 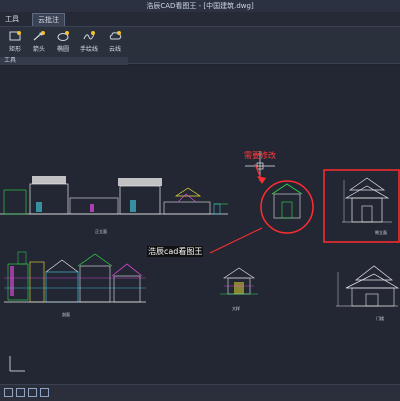 What do you see at coordinates (48, 19) in the screenshot?
I see `tab-cloud-annotation: 云批注` at bounding box center [48, 19].